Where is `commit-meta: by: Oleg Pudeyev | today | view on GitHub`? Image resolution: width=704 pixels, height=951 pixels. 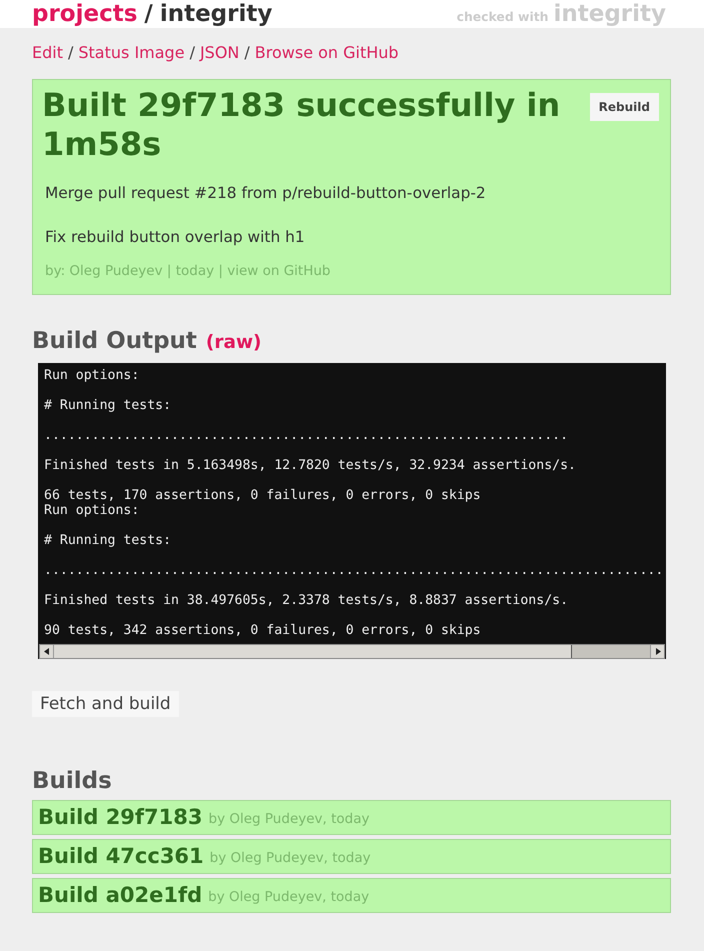
commit-meta: by: Oleg Pudeyev | today | view on GitHub is located at coordinates (188, 271).